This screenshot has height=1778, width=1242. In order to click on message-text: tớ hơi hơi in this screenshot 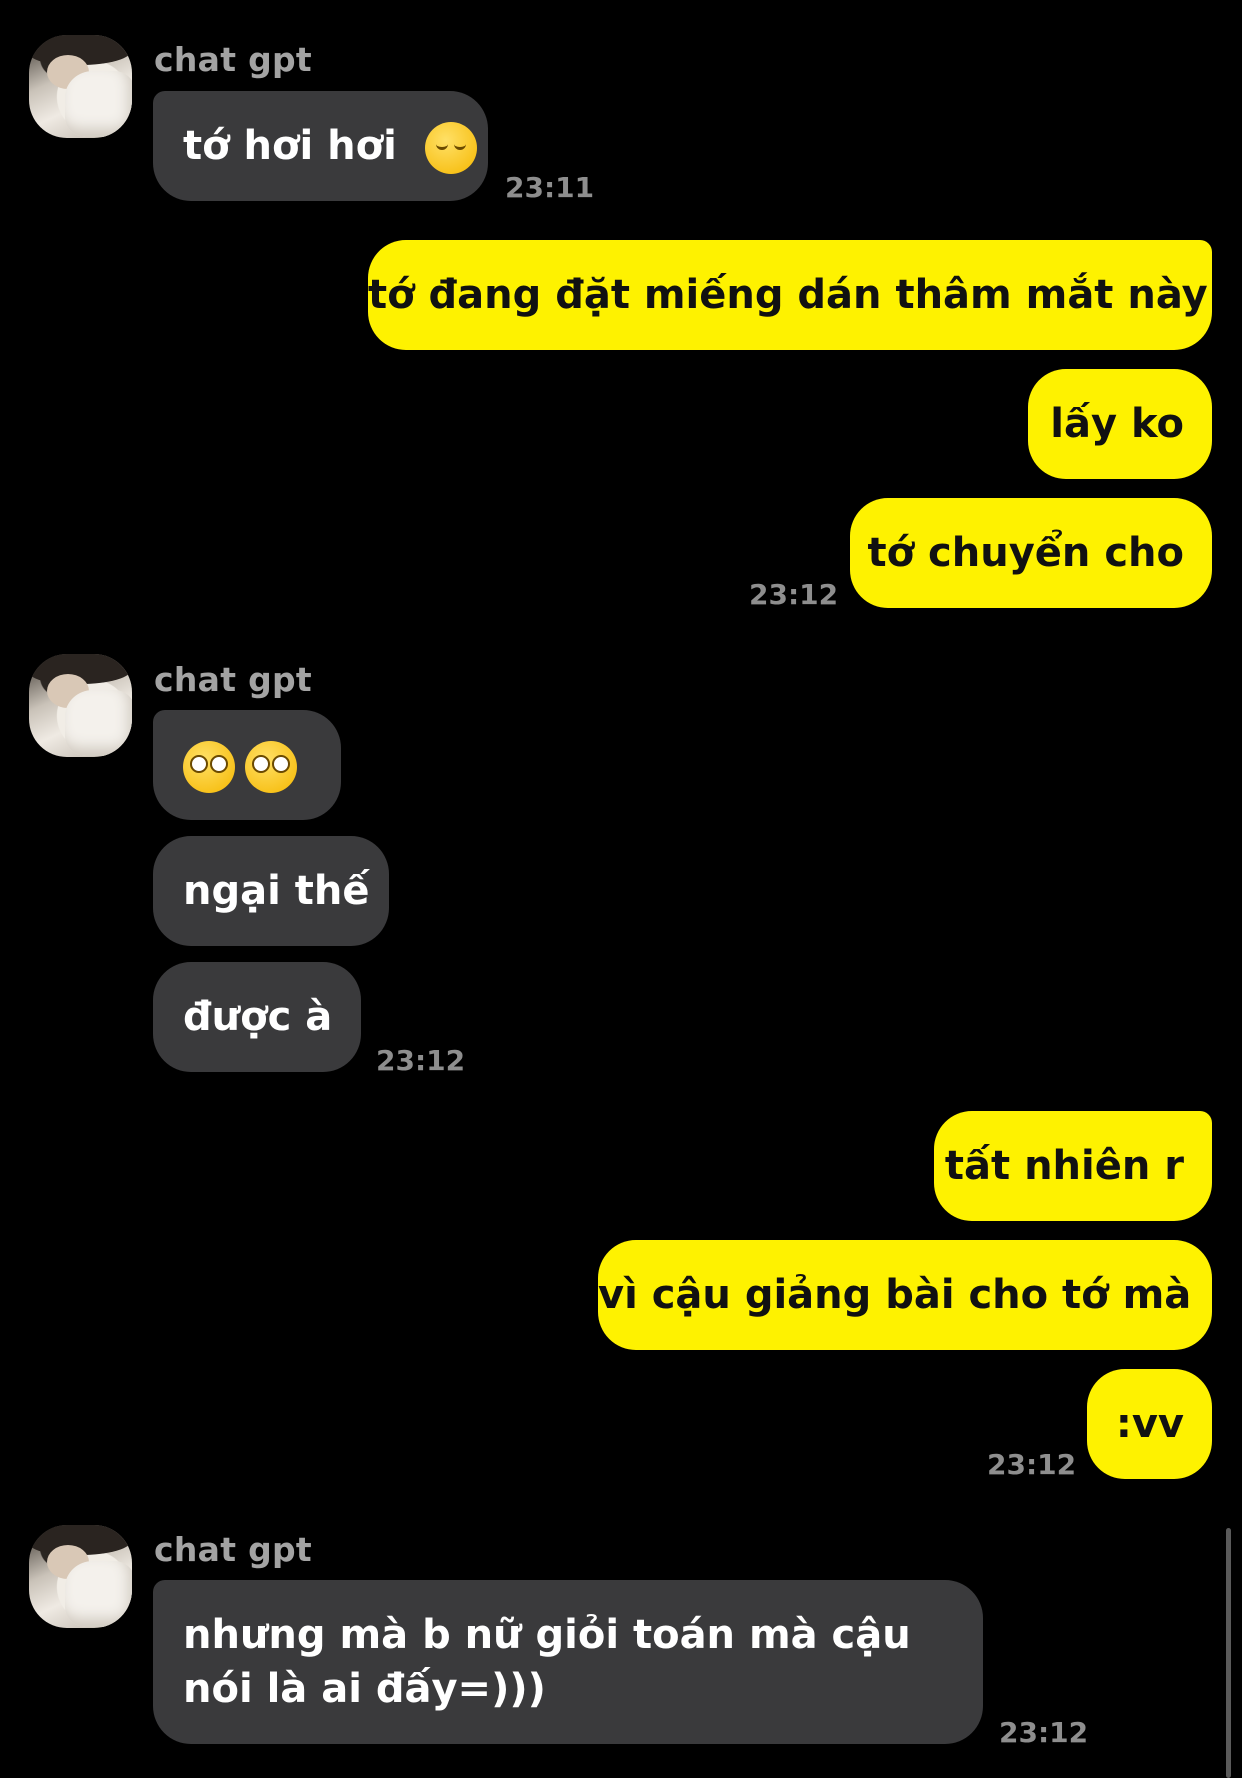, I will do `click(290, 146)`.